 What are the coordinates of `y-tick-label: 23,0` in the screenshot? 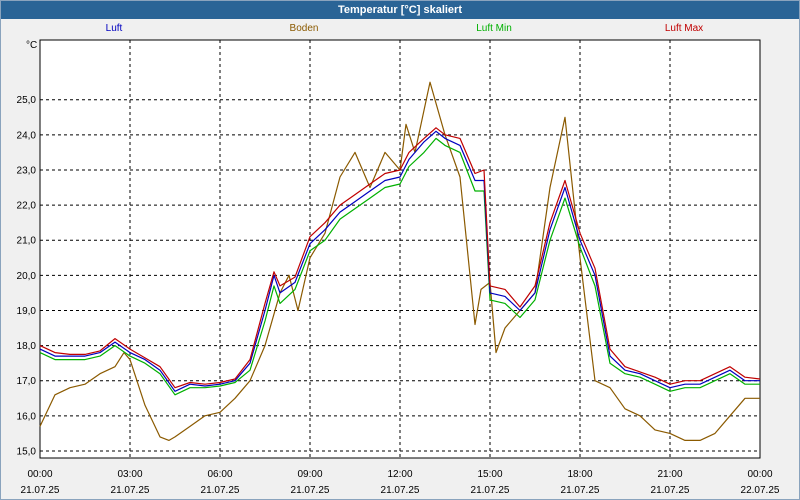 It's located at (27, 170).